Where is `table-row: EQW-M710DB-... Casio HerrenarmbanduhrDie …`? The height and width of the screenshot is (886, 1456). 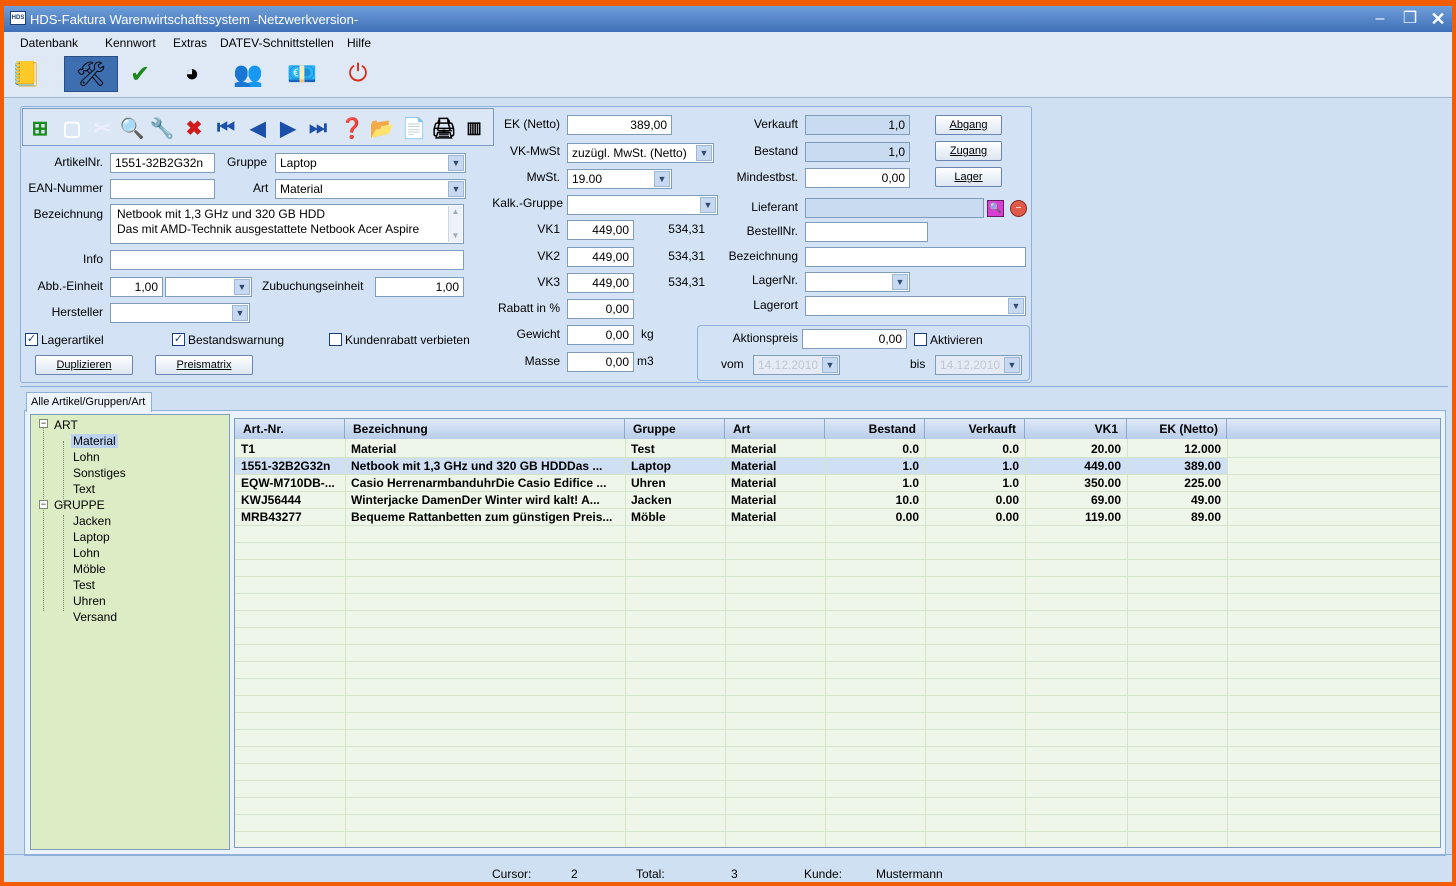
table-row: EQW-M710DB-... Casio HerrenarmbanduhrDie … is located at coordinates (731, 483).